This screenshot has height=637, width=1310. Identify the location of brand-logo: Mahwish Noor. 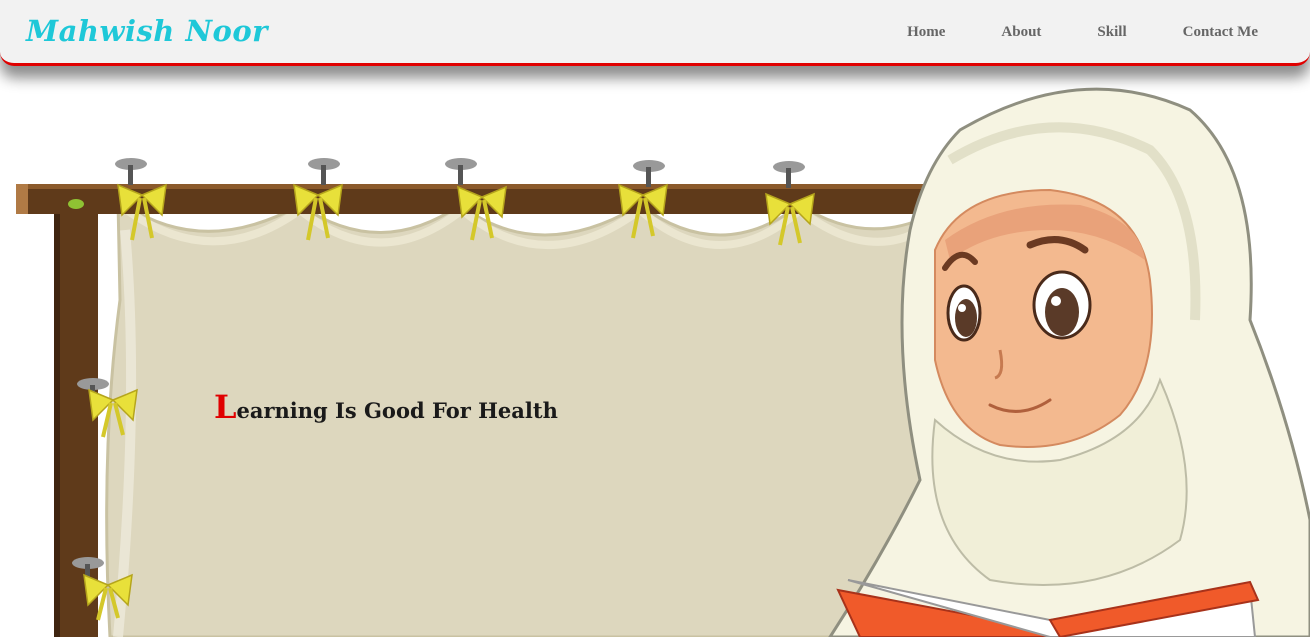
(147, 31).